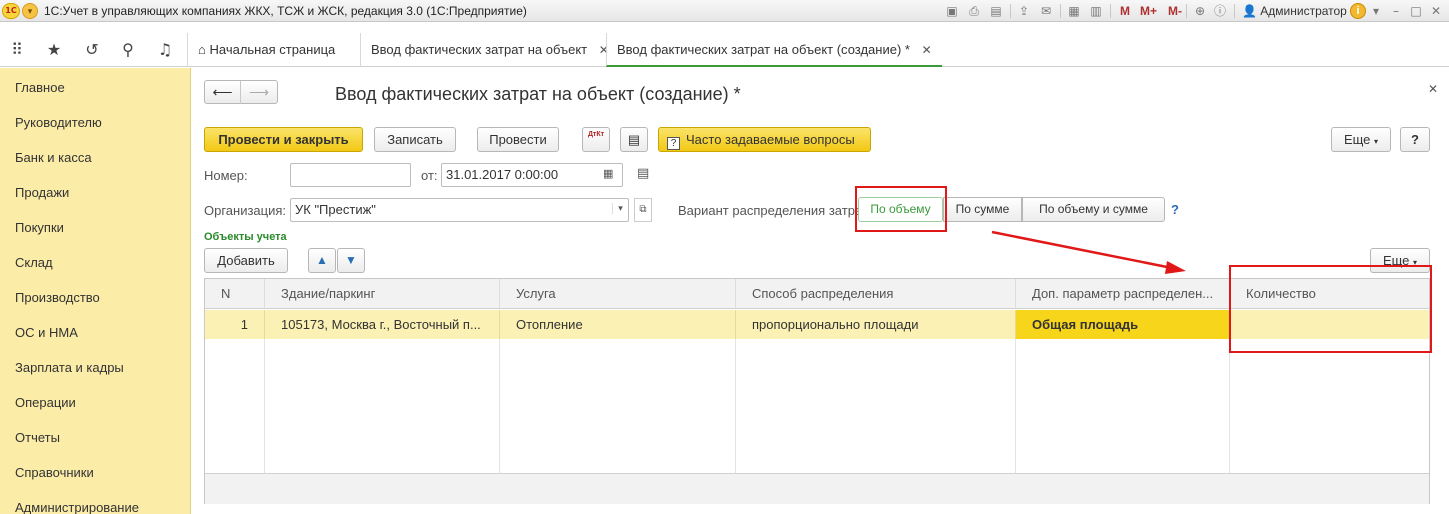  Describe the element at coordinates (1088, 252) in the screenshot. I see `annotation-arrow` at that location.